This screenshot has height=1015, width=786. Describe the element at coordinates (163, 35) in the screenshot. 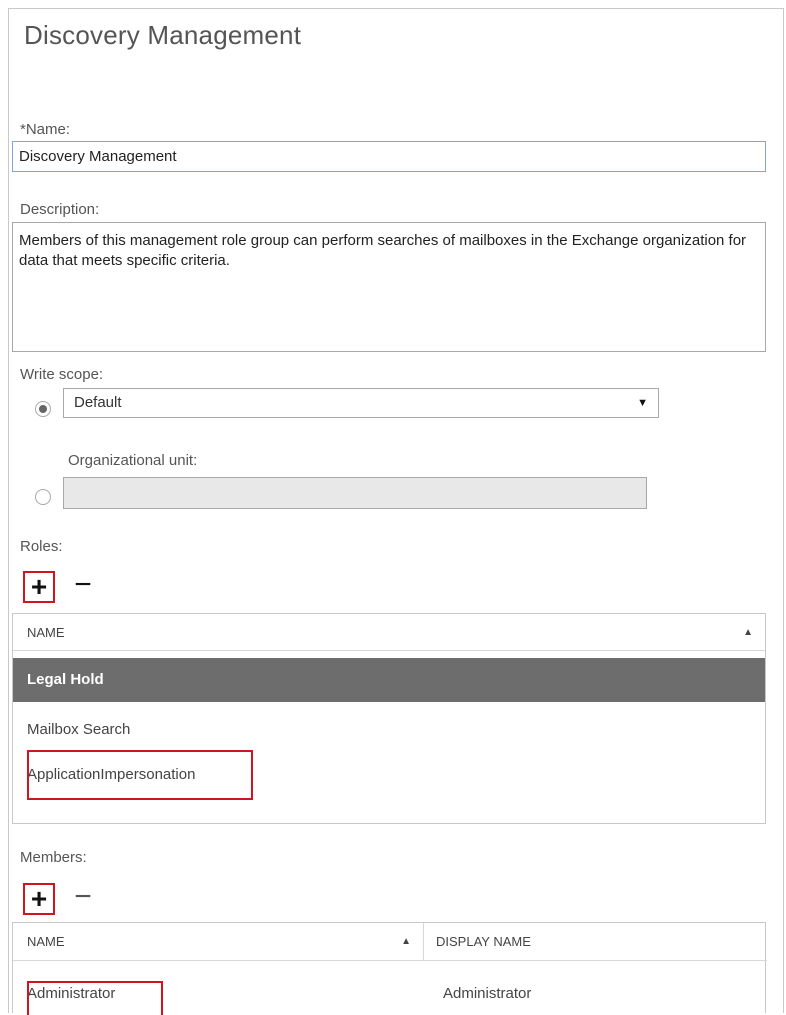

I see `page-title: Discovery Management` at that location.